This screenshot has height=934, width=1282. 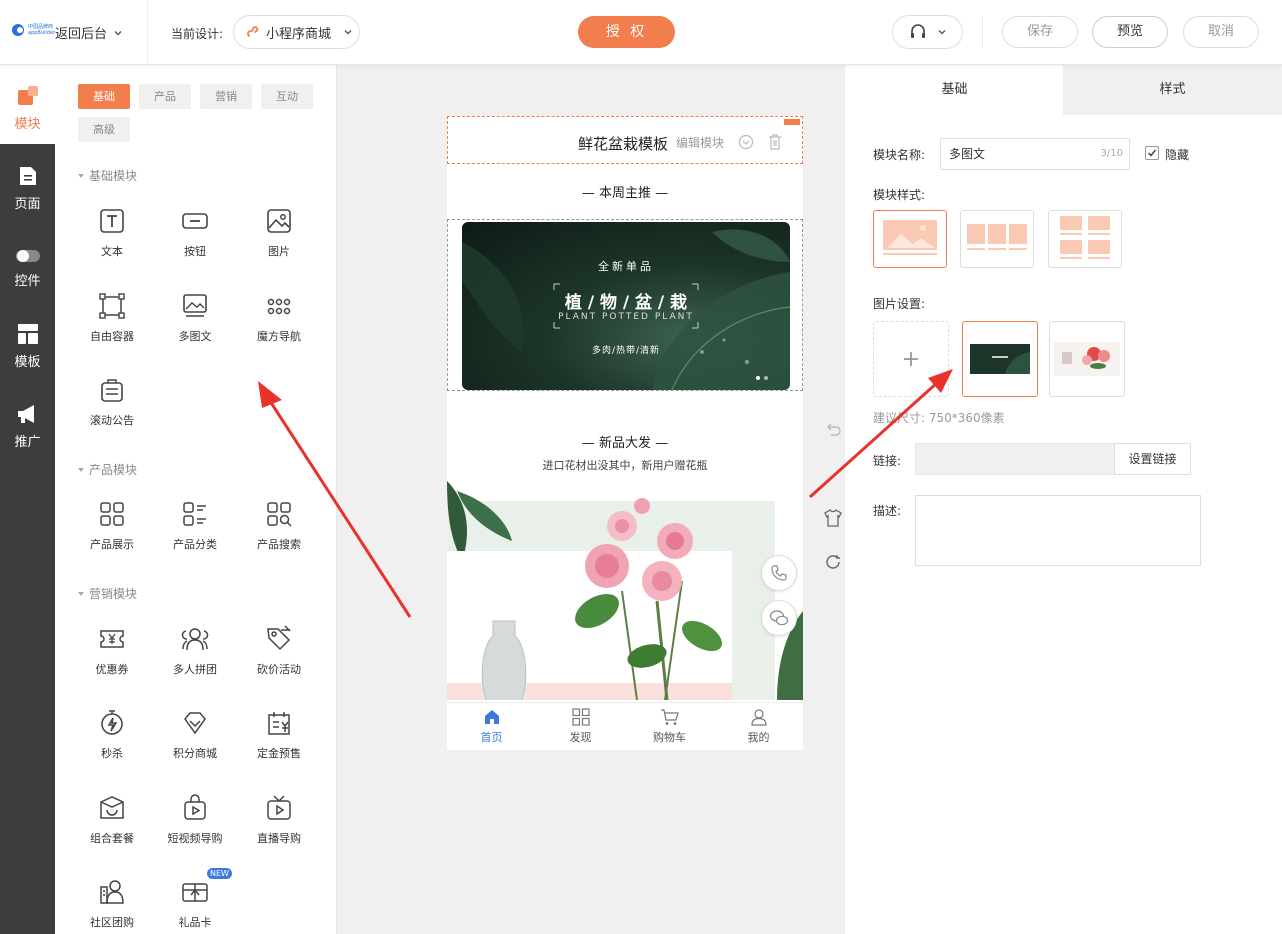 What do you see at coordinates (279, 233) in the screenshot?
I see `module-image: 图片` at bounding box center [279, 233].